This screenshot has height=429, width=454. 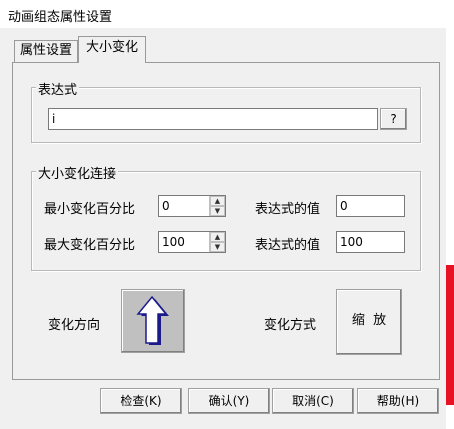 What do you see at coordinates (74, 325) in the screenshot?
I see `direction-label: 变化方向` at bounding box center [74, 325].